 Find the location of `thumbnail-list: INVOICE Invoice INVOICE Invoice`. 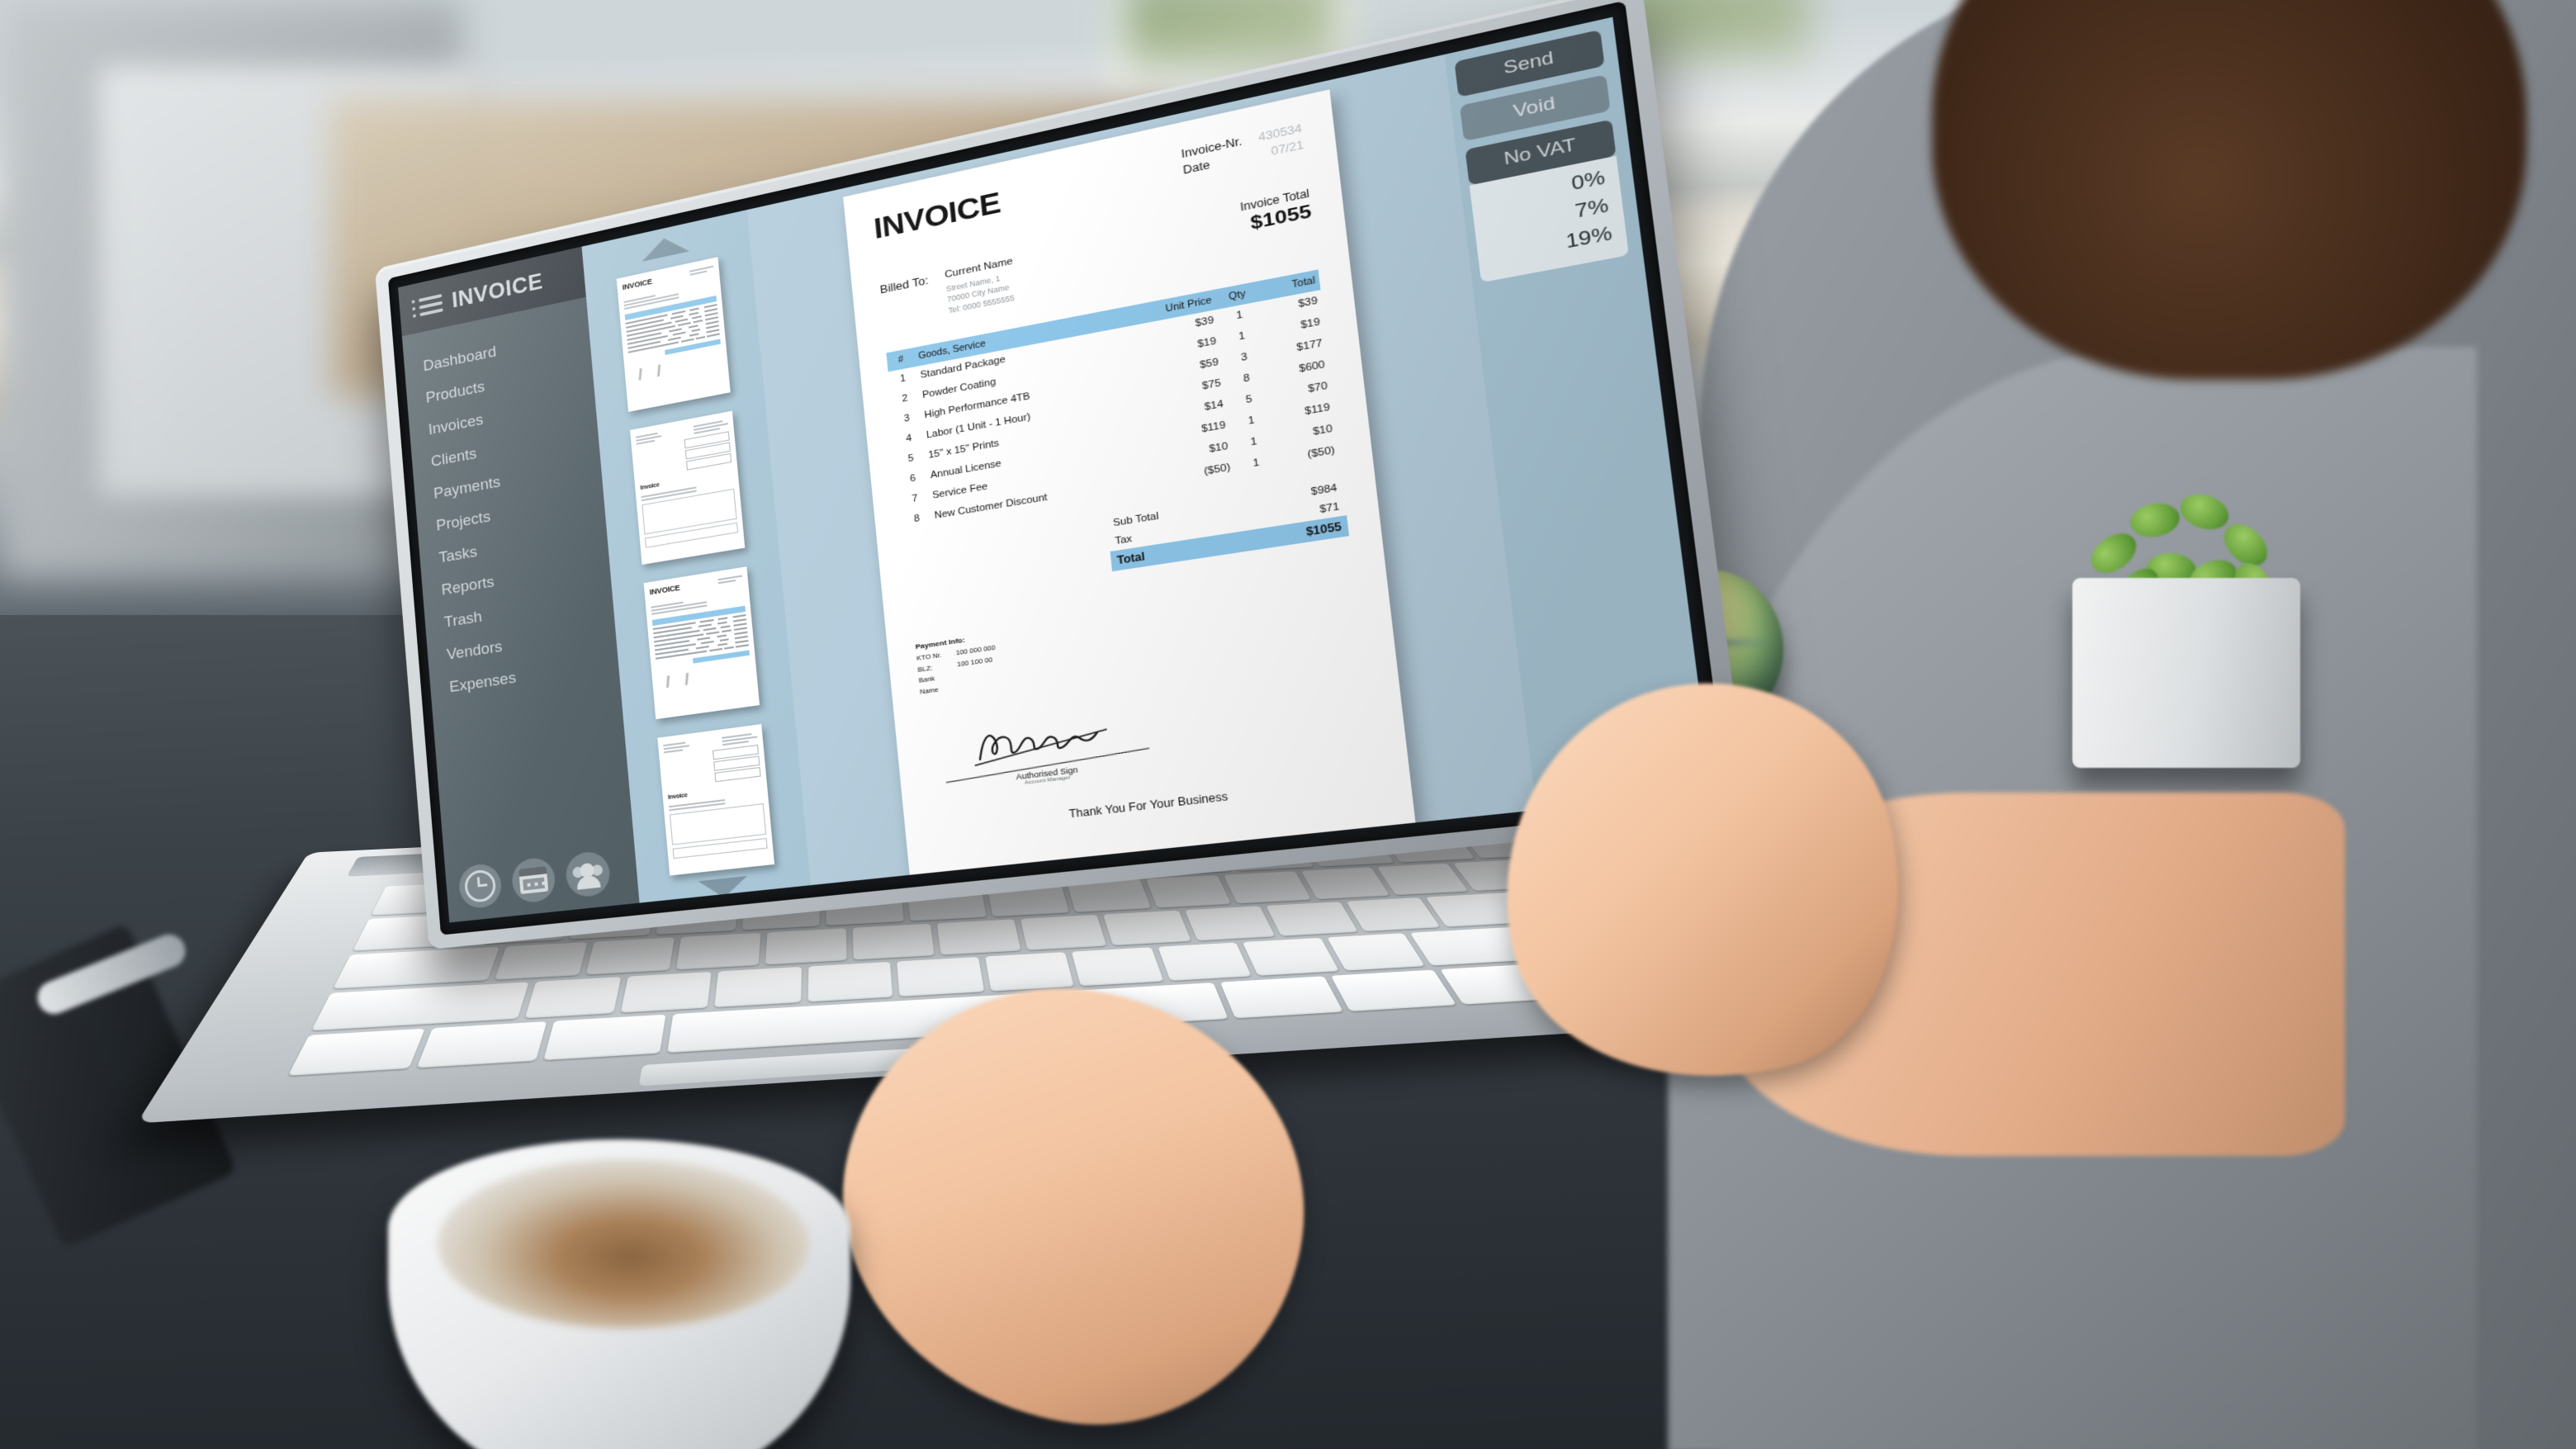

thumbnail-list: INVOICE Invoice INVOICE Invoice is located at coordinates (695, 566).